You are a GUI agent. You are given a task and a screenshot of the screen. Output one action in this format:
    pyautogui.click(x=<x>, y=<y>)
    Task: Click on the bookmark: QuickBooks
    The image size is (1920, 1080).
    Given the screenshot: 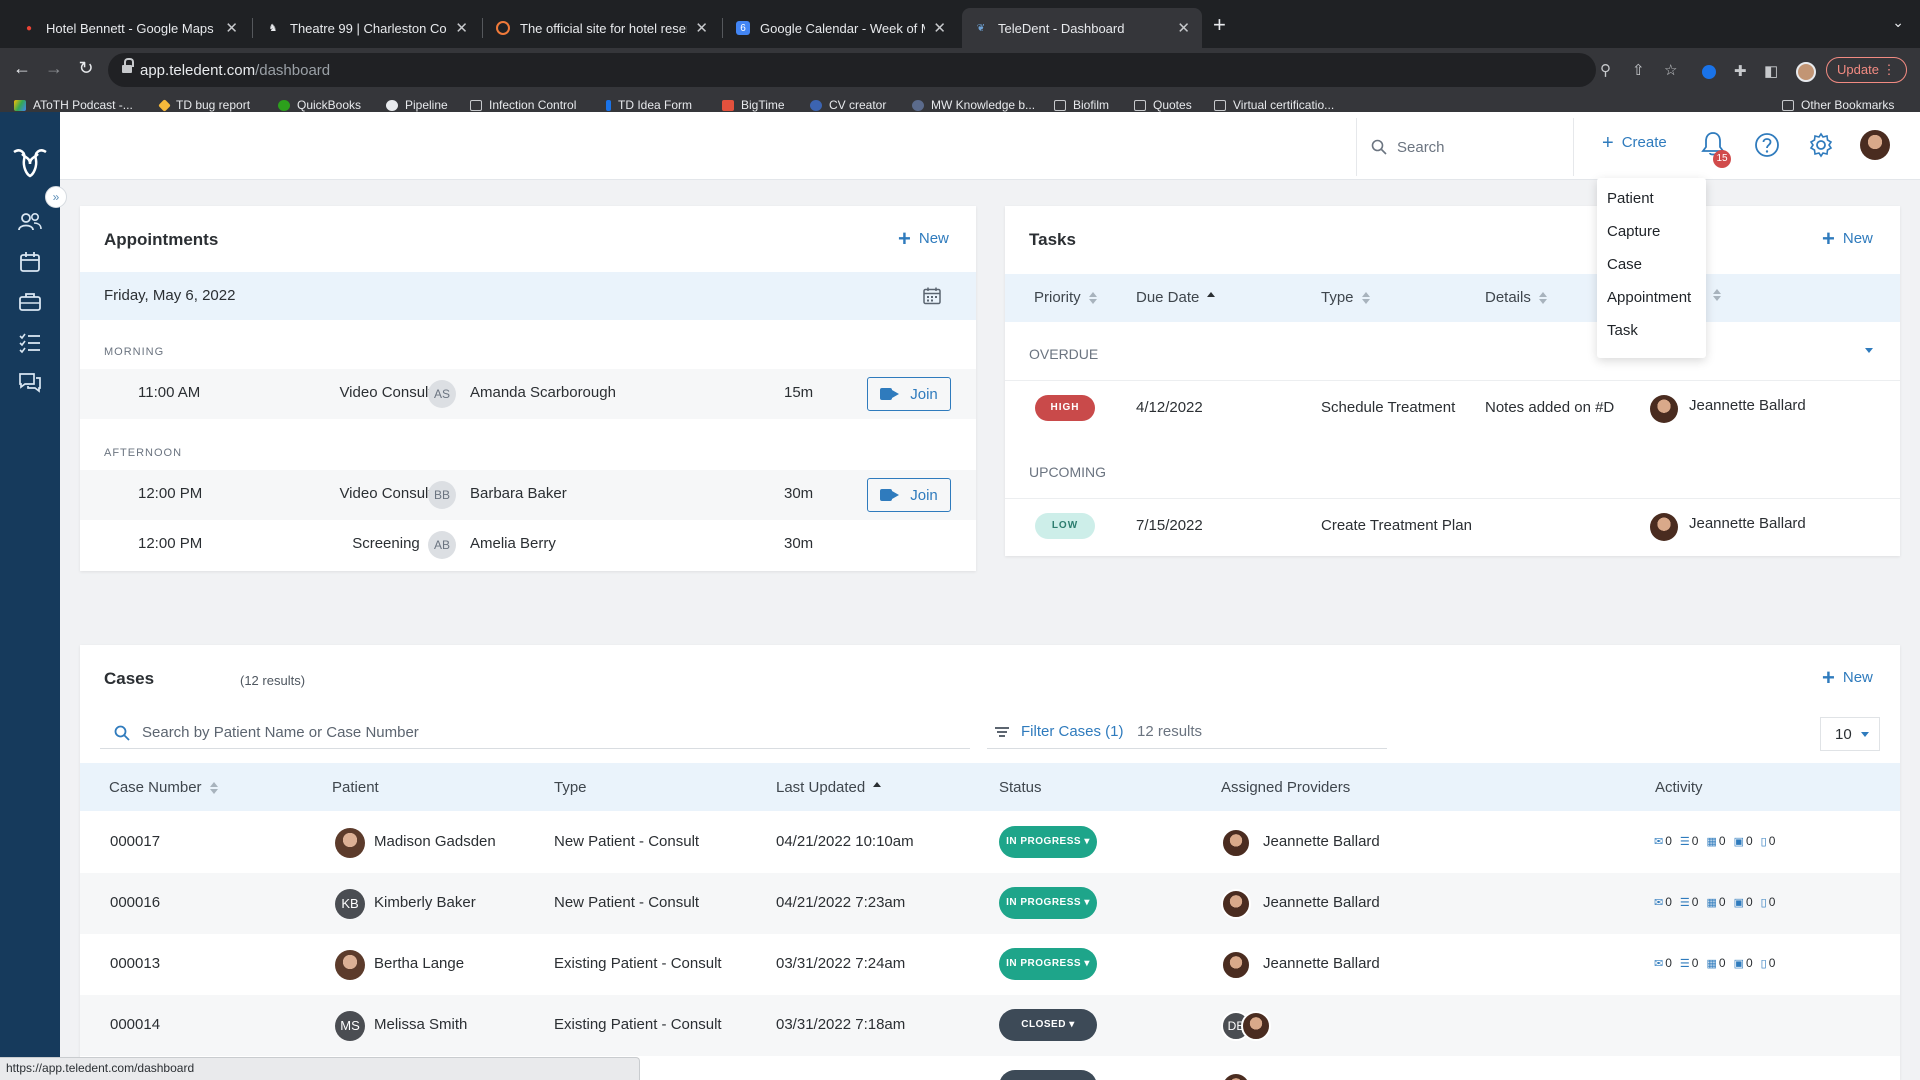 What is the action you would take?
    pyautogui.click(x=319, y=105)
    